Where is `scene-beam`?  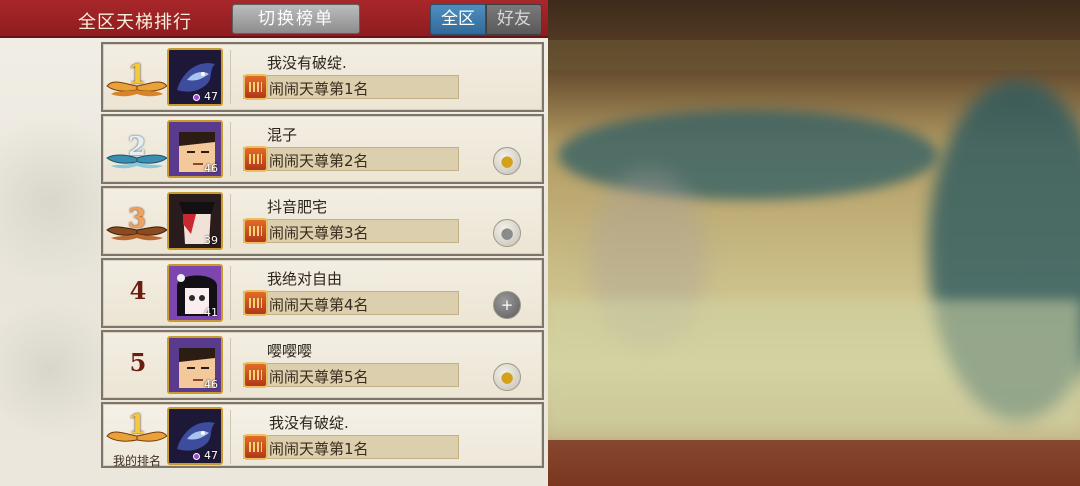 scene-beam is located at coordinates (814, 55).